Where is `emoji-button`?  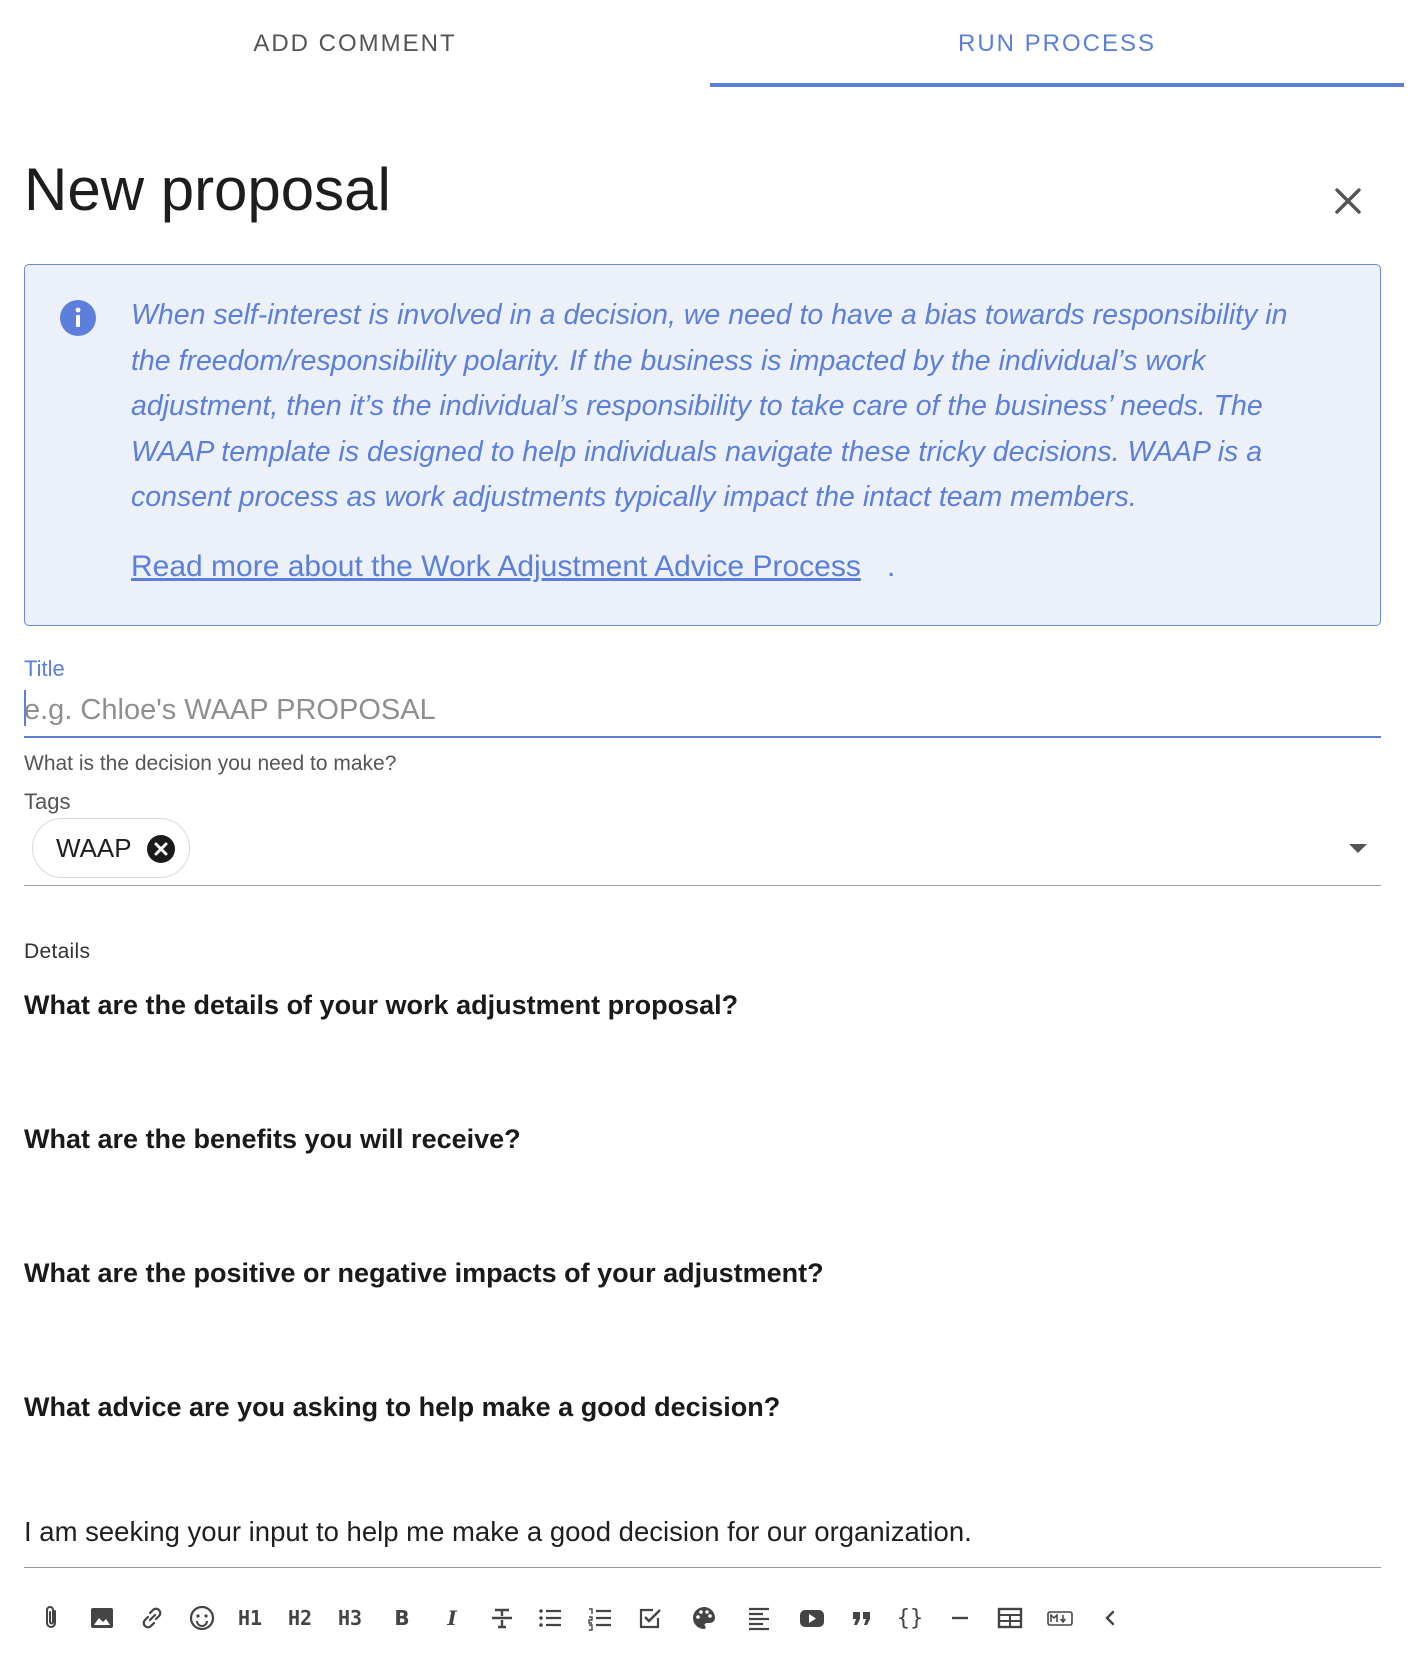
emoji-button is located at coordinates (202, 1618).